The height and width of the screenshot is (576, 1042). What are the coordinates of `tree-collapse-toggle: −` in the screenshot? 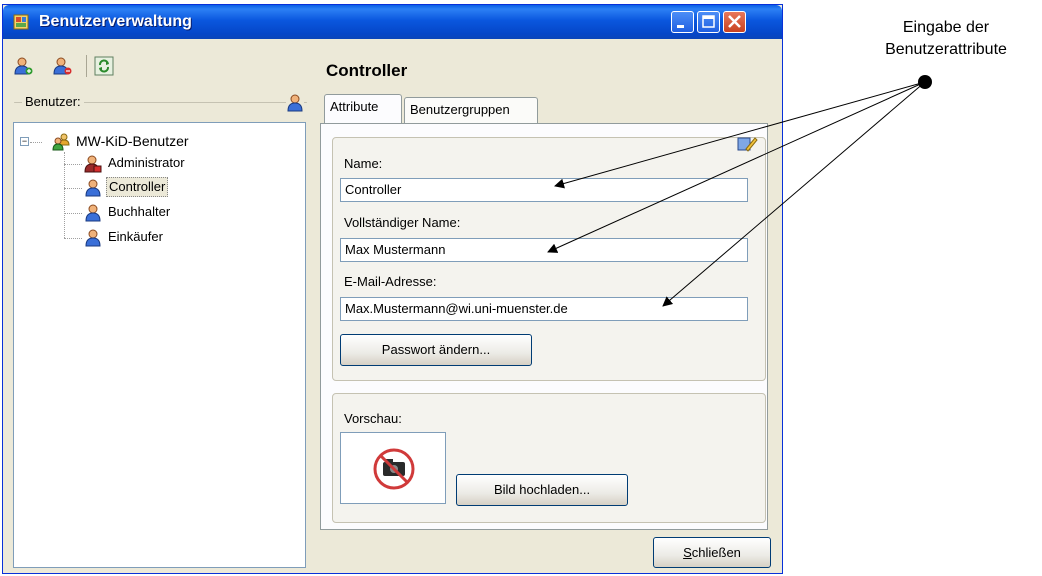 It's located at (24, 141).